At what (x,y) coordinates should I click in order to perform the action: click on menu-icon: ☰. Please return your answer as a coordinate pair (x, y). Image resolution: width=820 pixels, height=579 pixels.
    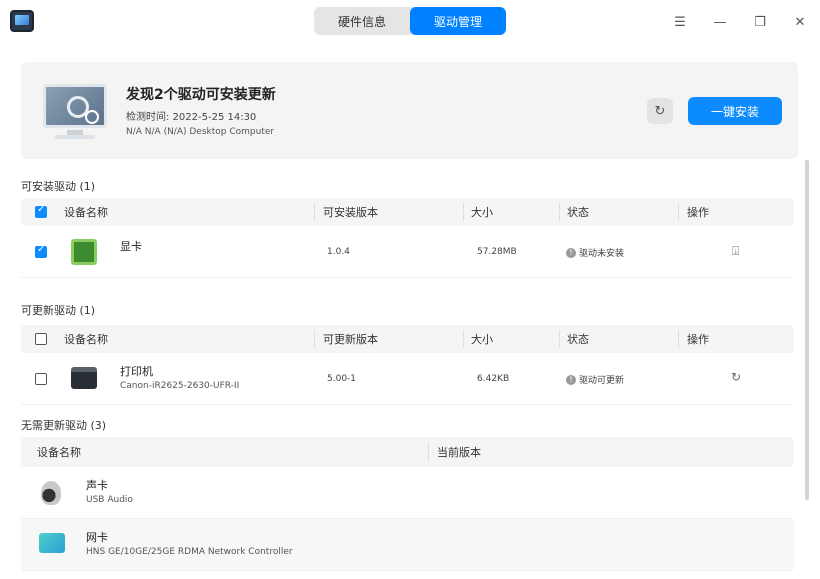
    Looking at the image, I should click on (680, 22).